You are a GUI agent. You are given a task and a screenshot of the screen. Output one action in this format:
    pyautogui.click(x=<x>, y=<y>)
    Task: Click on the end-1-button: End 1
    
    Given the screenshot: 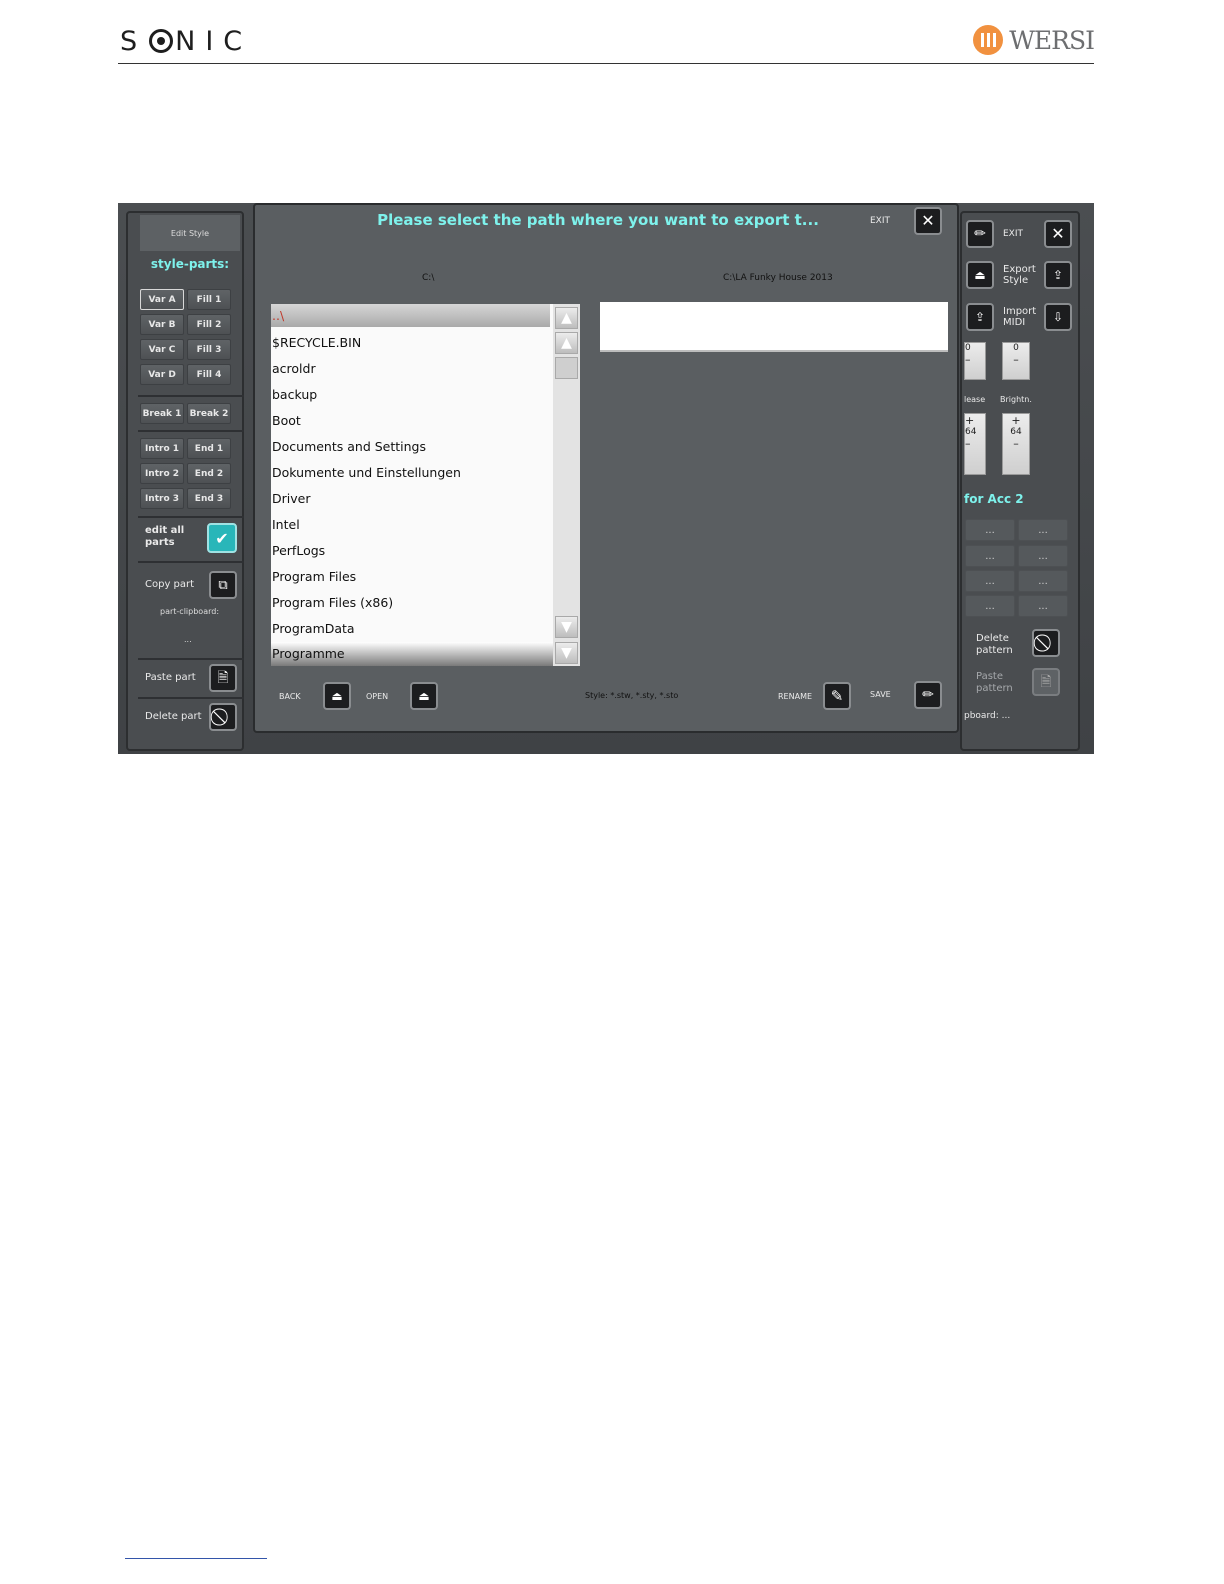 What is the action you would take?
    pyautogui.click(x=209, y=448)
    